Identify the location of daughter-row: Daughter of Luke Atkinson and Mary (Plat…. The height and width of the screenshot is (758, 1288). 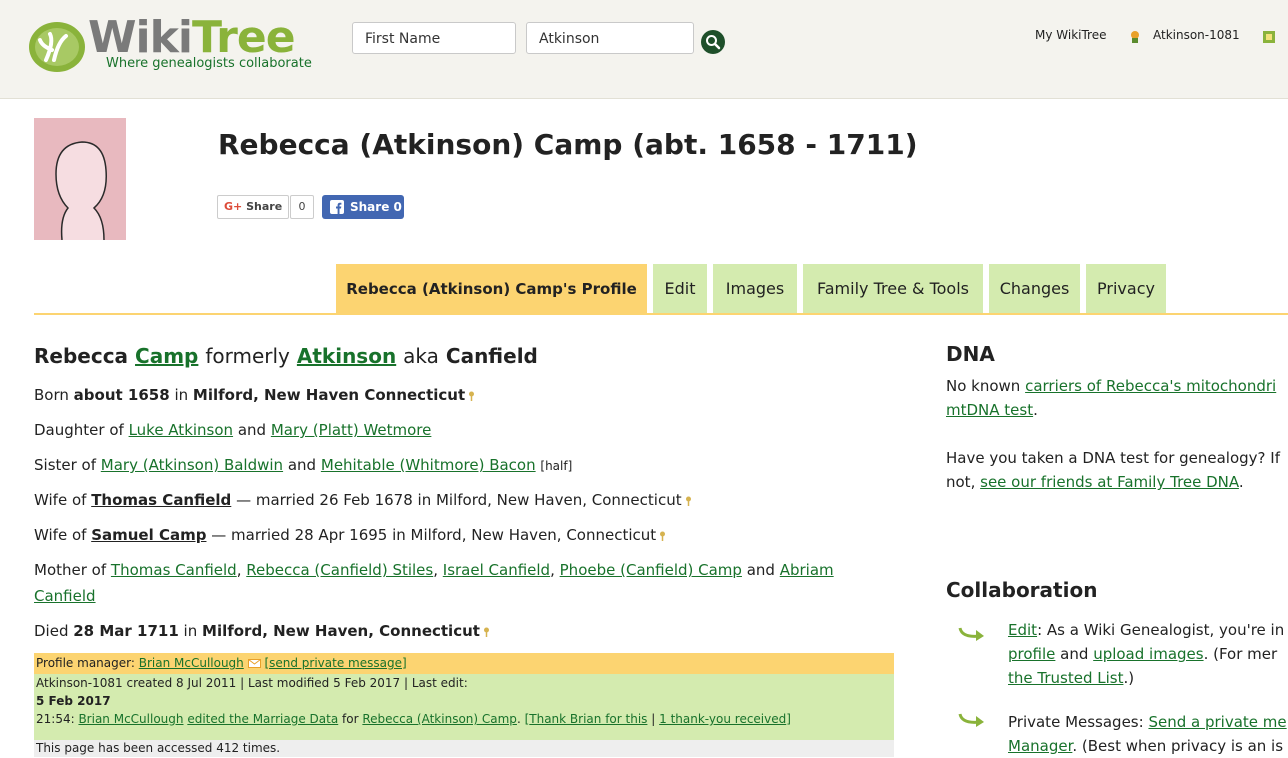
(233, 430).